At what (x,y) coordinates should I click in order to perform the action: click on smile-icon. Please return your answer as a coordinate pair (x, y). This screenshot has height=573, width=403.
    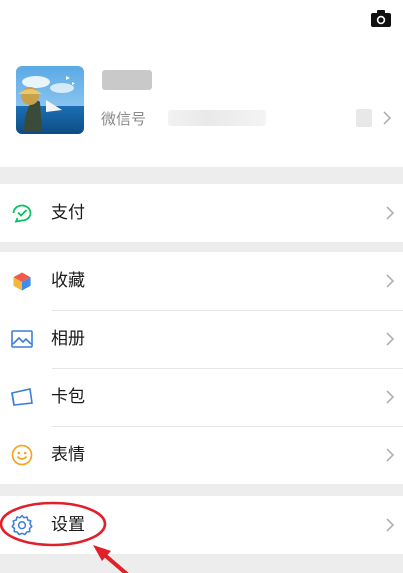
    Looking at the image, I should click on (22, 455).